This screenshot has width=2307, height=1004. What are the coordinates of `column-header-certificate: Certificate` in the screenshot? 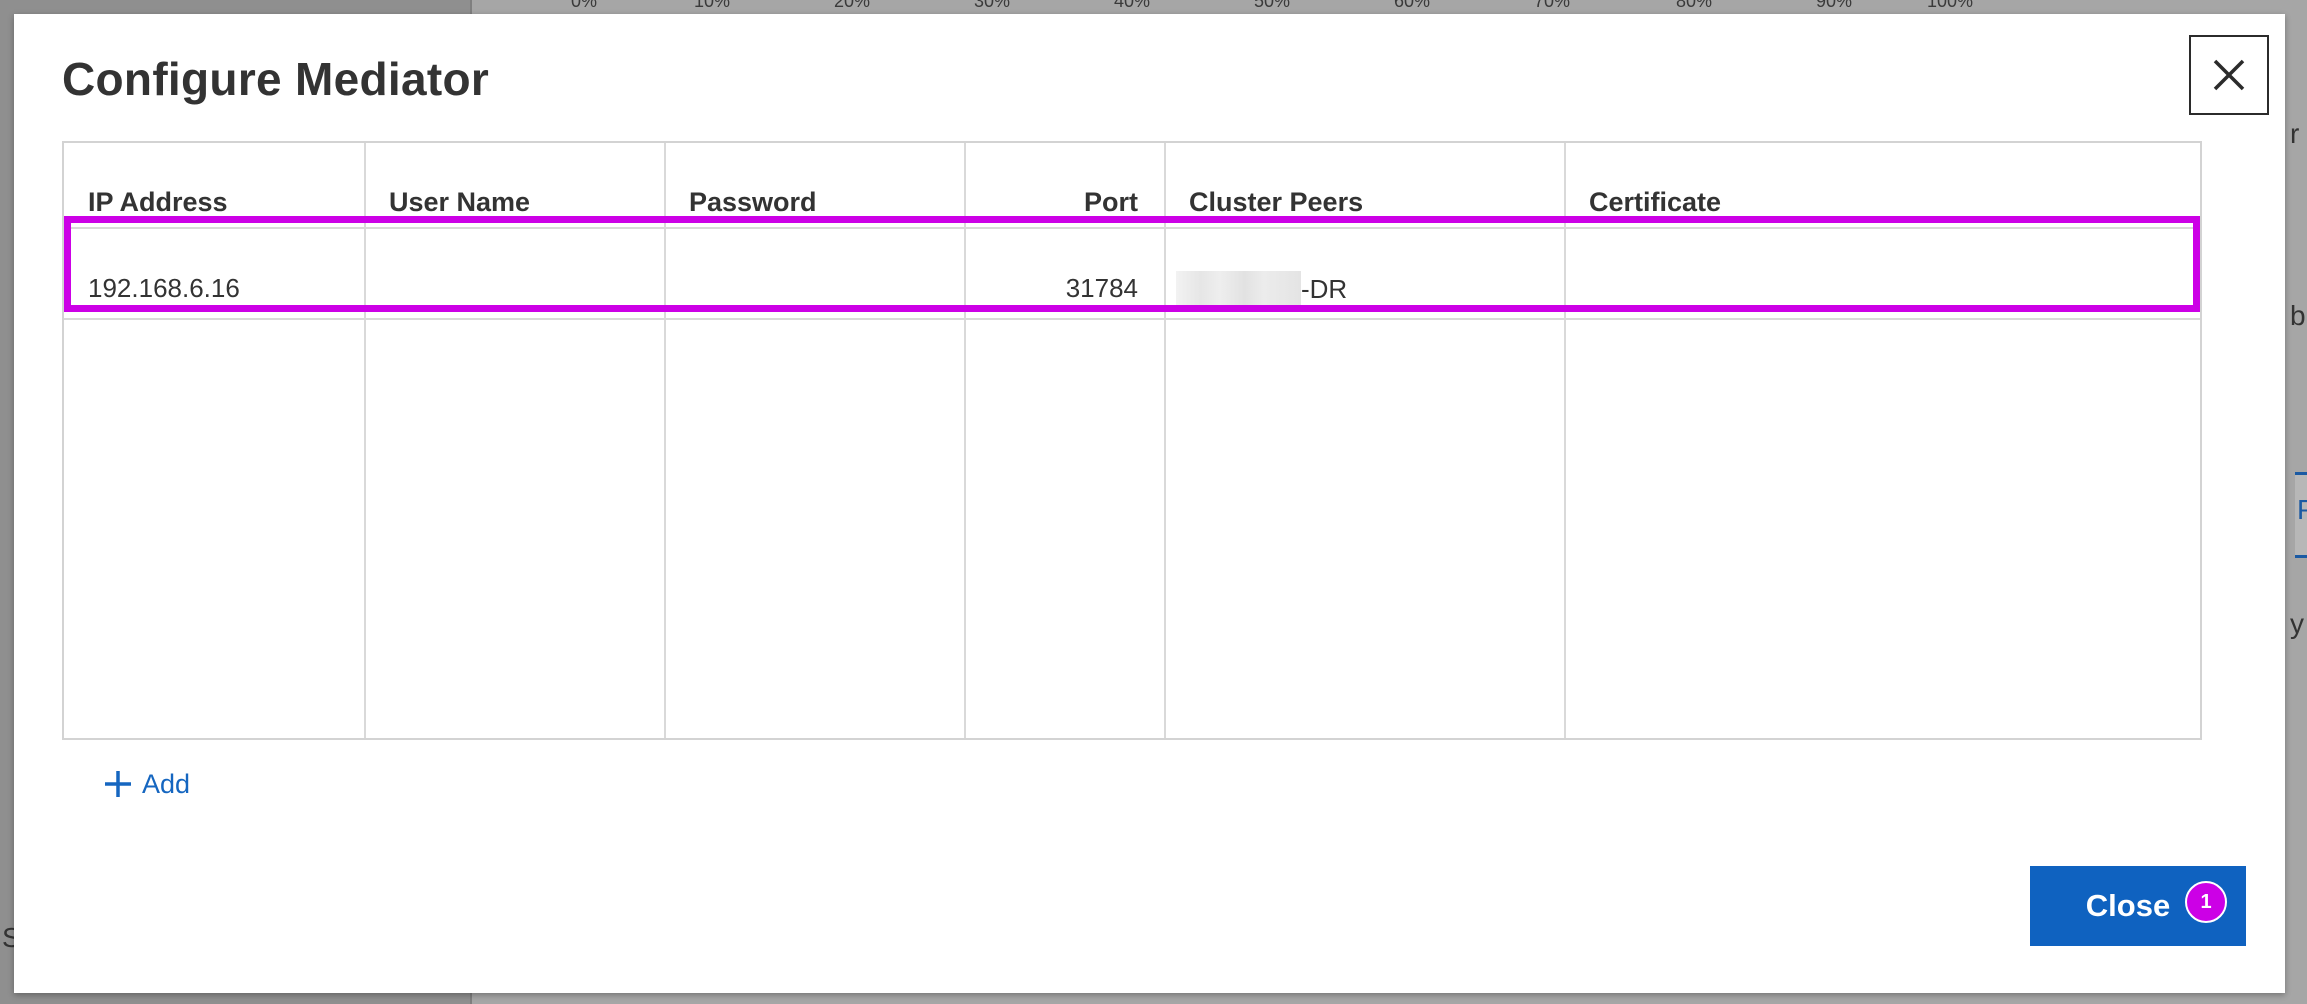 It's located at (1655, 202).